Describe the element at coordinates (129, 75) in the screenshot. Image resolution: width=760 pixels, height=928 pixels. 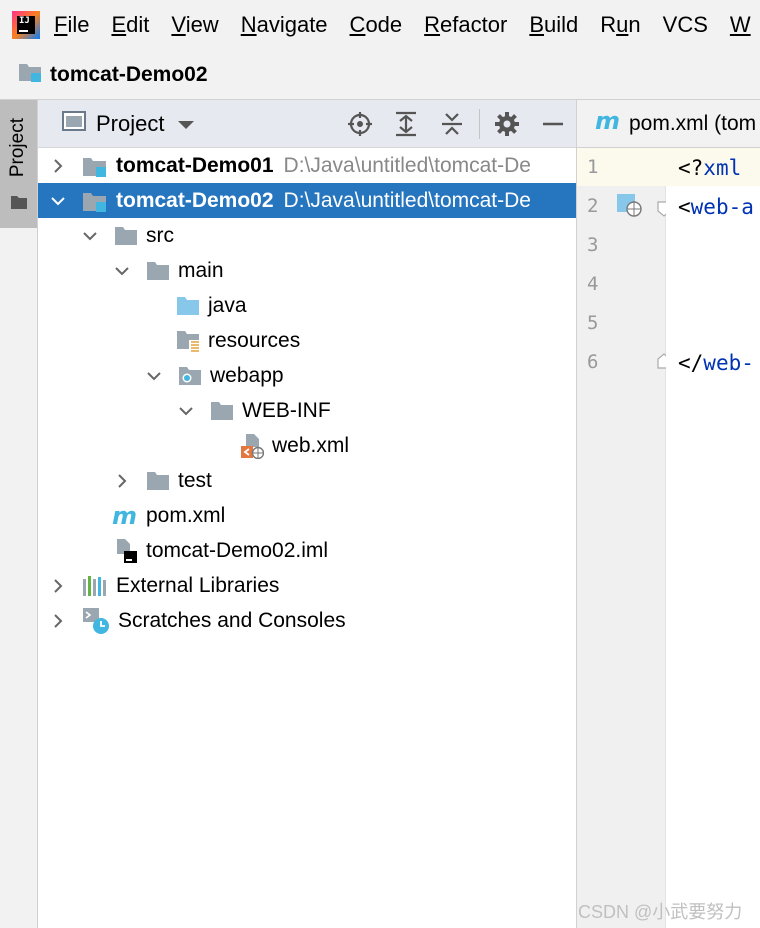
I see `breadcrumb-project: tomcat-Demo02` at that location.